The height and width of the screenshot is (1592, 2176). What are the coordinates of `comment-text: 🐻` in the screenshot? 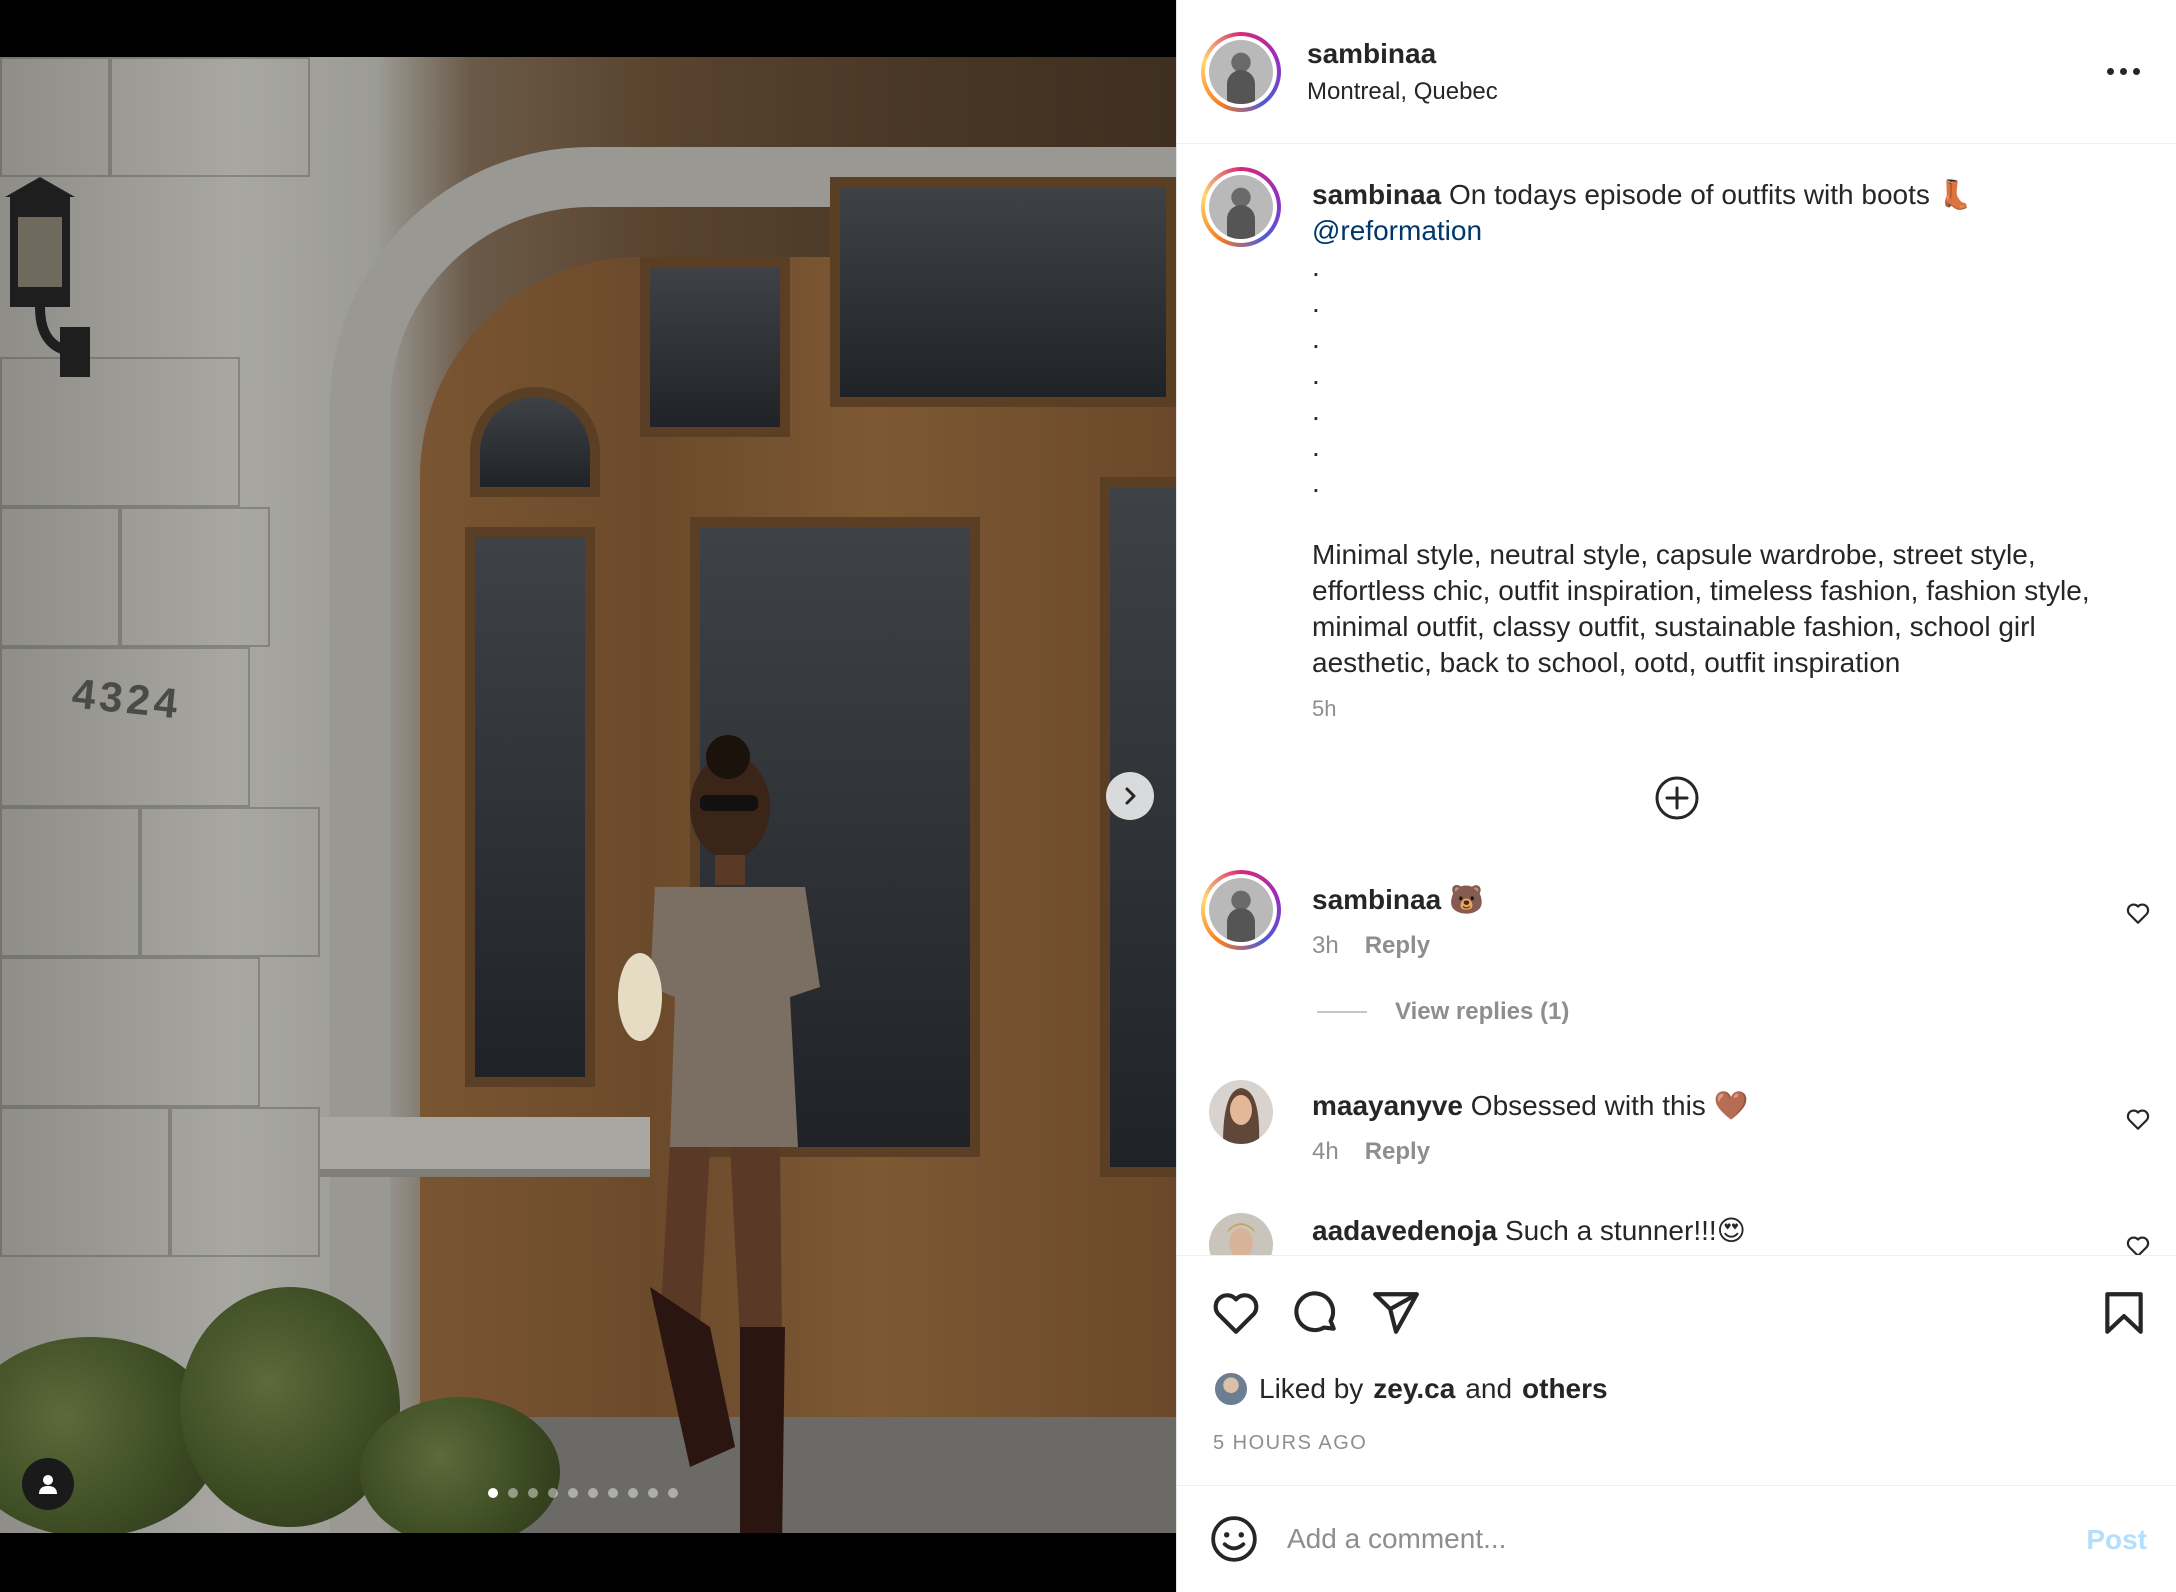 It's located at (1466, 899).